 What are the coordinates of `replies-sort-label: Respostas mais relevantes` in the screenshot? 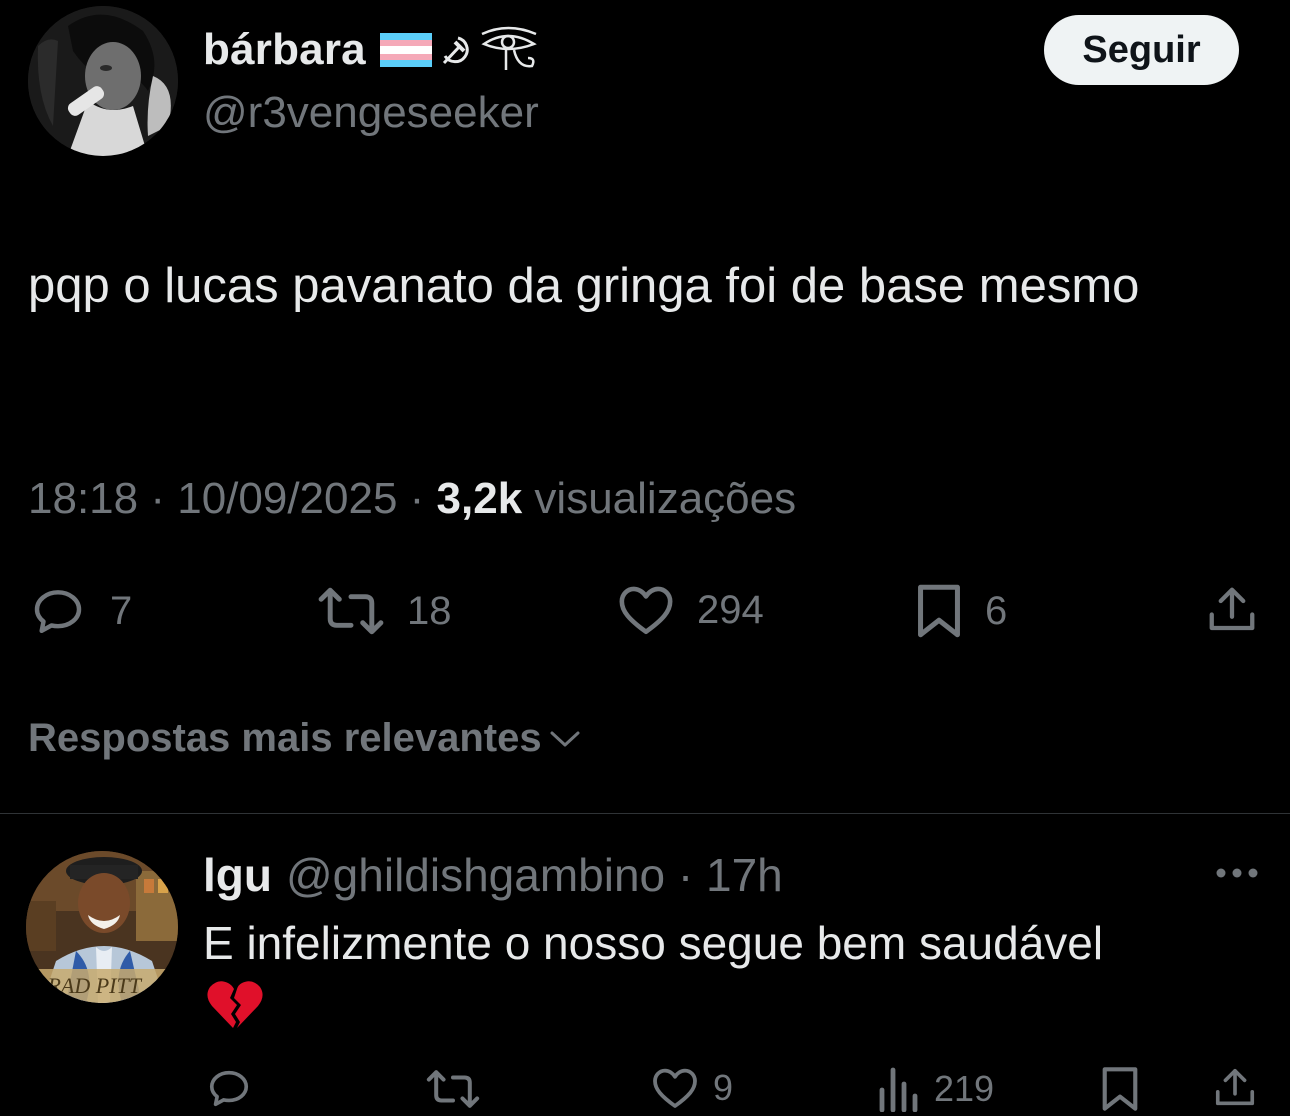 It's located at (285, 738).